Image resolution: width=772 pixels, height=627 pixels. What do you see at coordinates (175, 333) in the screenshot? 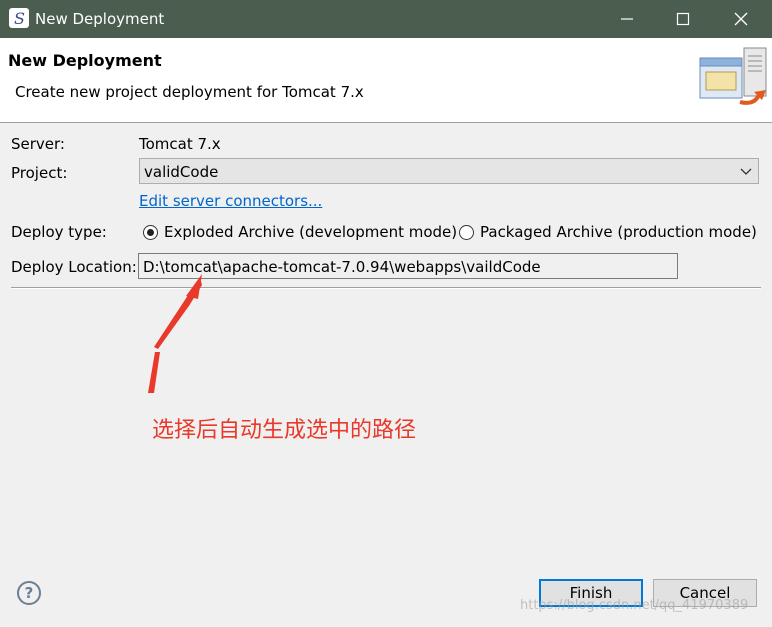
I see `annotation-arrows` at bounding box center [175, 333].